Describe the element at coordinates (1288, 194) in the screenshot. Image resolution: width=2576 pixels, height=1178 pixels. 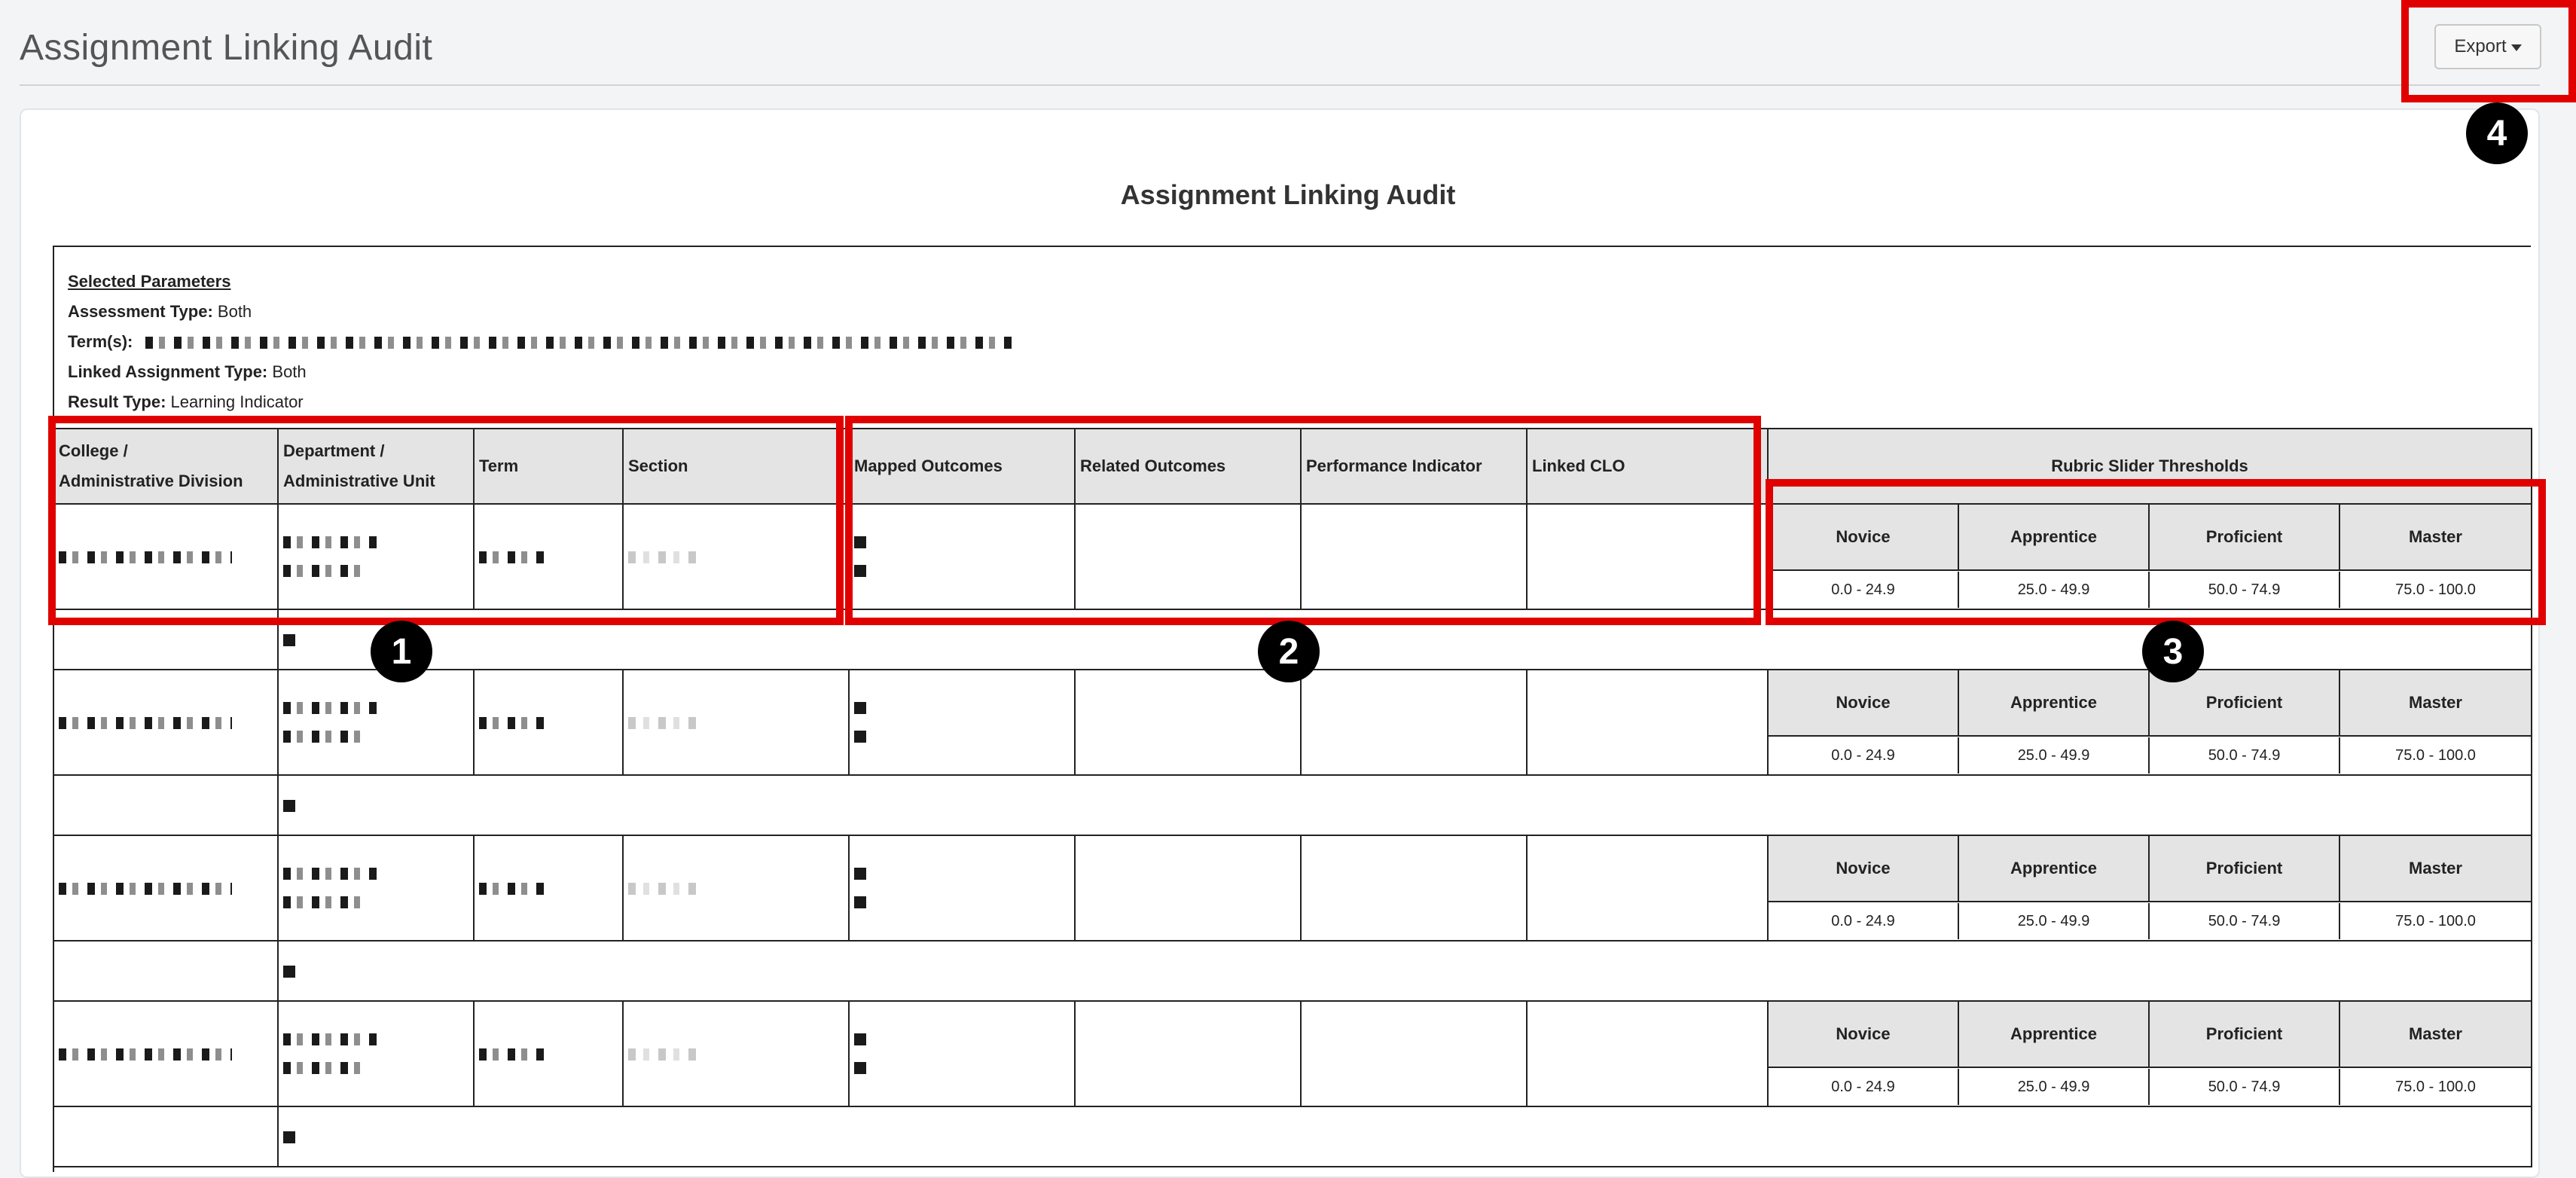
I see `report-title: Assignment Linking Audit` at that location.